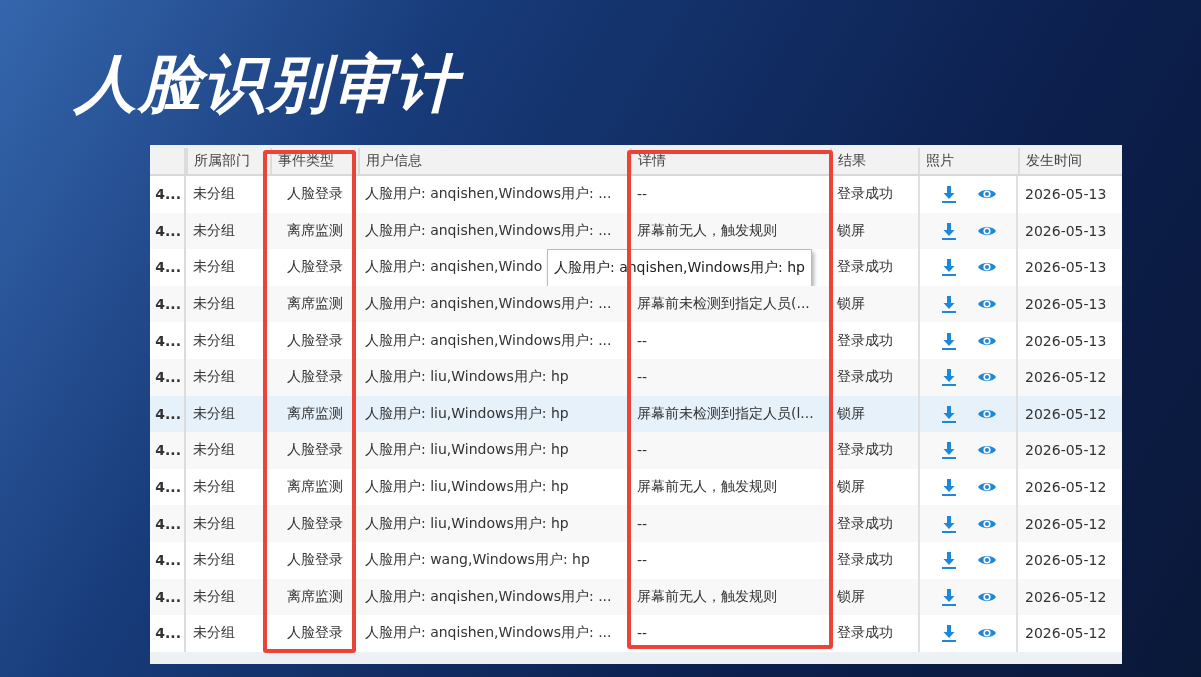 Image resolution: width=1201 pixels, height=677 pixels. I want to click on table-row: 4... 未分组 离席监测 人脸用户: anqishen,Windows用户: ... 屏幕前未检测到指定人员(... 锁屏 2026-05-13, so click(636, 304).